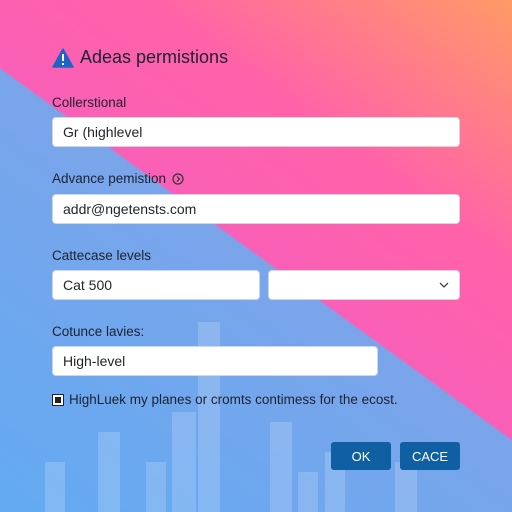  I want to click on dropdown-field, so click(364, 285).